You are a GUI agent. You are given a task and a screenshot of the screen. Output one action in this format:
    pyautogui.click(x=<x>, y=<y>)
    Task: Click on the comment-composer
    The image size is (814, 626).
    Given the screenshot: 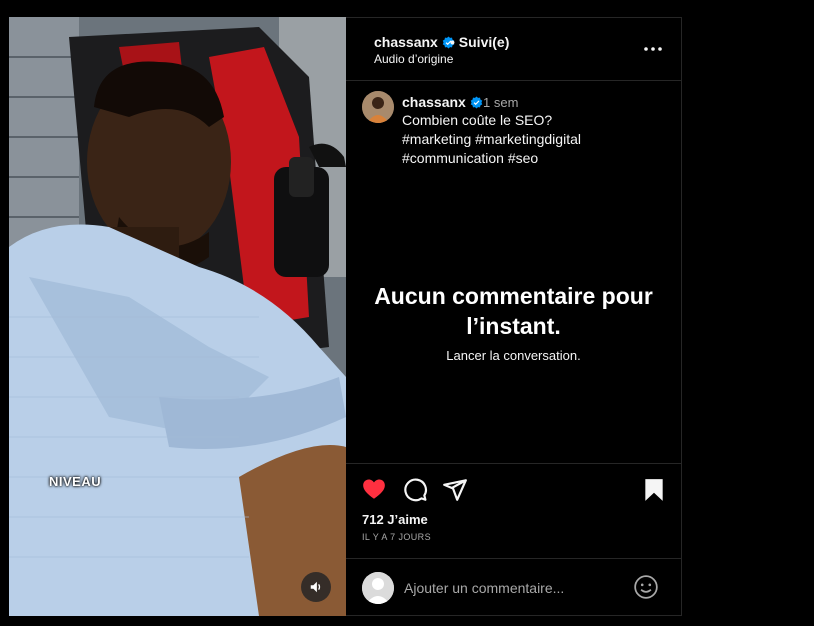 What is the action you would take?
    pyautogui.click(x=513, y=587)
    